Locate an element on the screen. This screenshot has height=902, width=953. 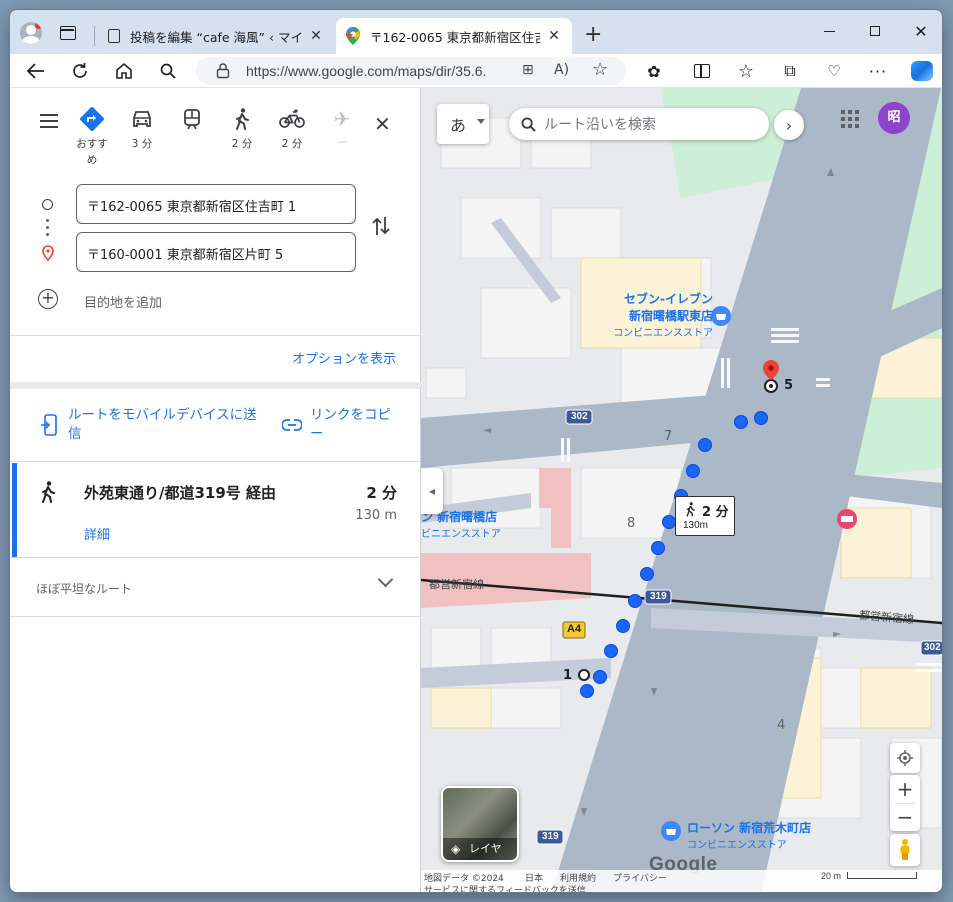
swap-button is located at coordinates (381, 228).